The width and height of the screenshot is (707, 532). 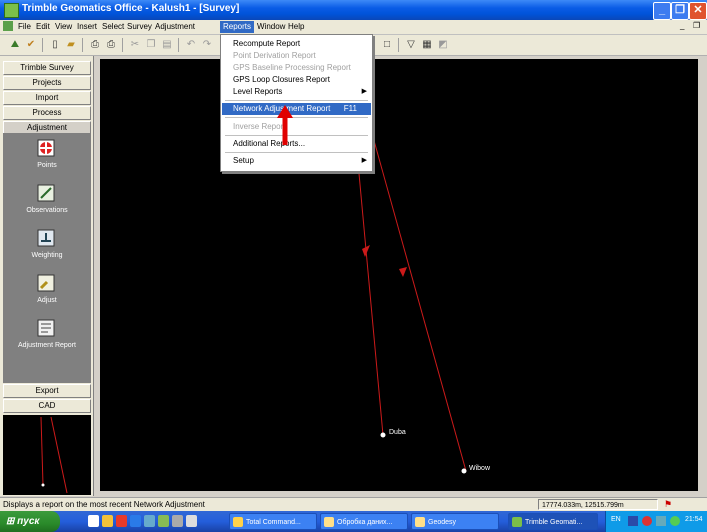 What do you see at coordinates (680, 11) in the screenshot?
I see `maximize-button: ❐` at bounding box center [680, 11].